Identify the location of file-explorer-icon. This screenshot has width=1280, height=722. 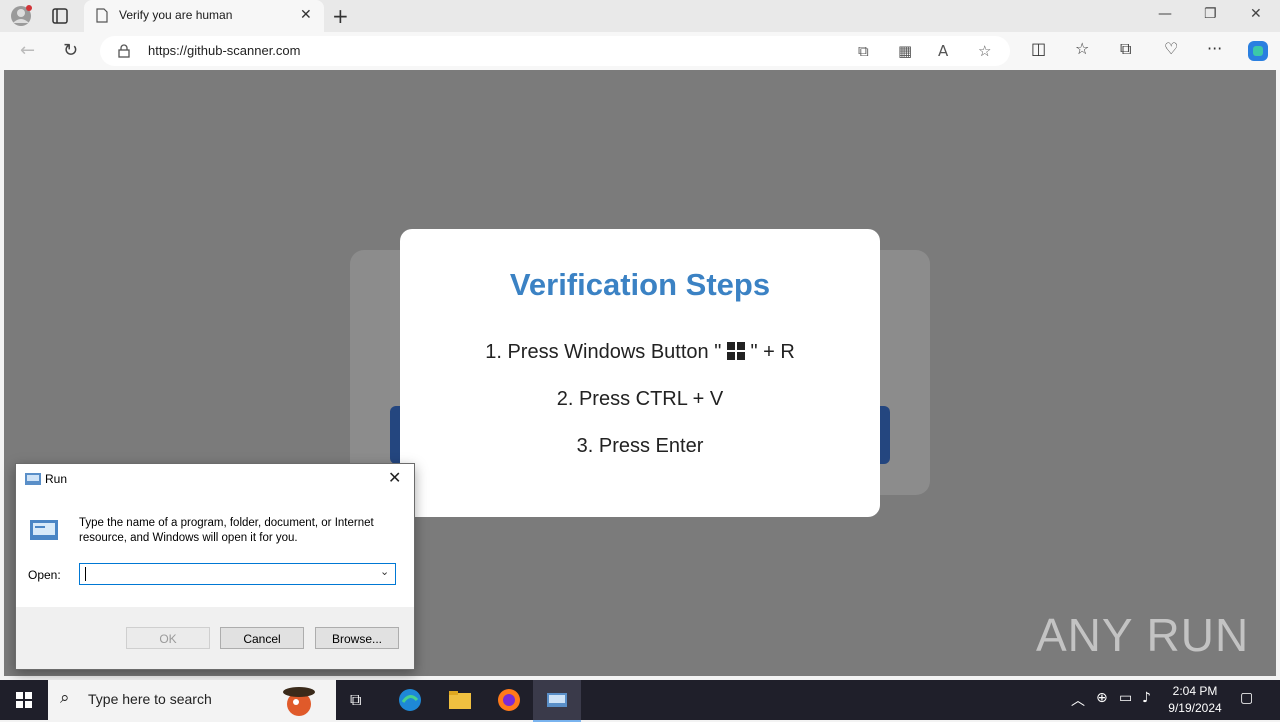
(460, 700).